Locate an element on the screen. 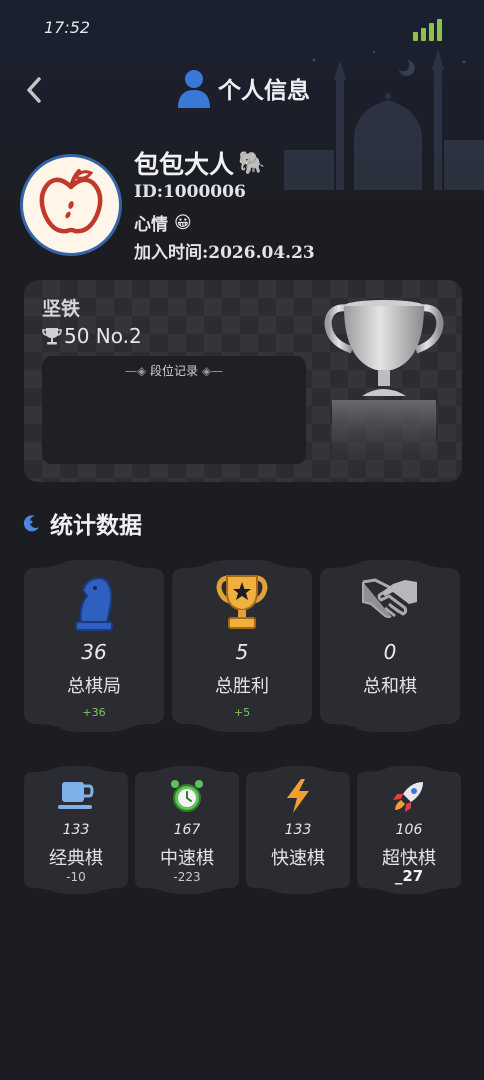  small-trophy-icon is located at coordinates (52, 336).